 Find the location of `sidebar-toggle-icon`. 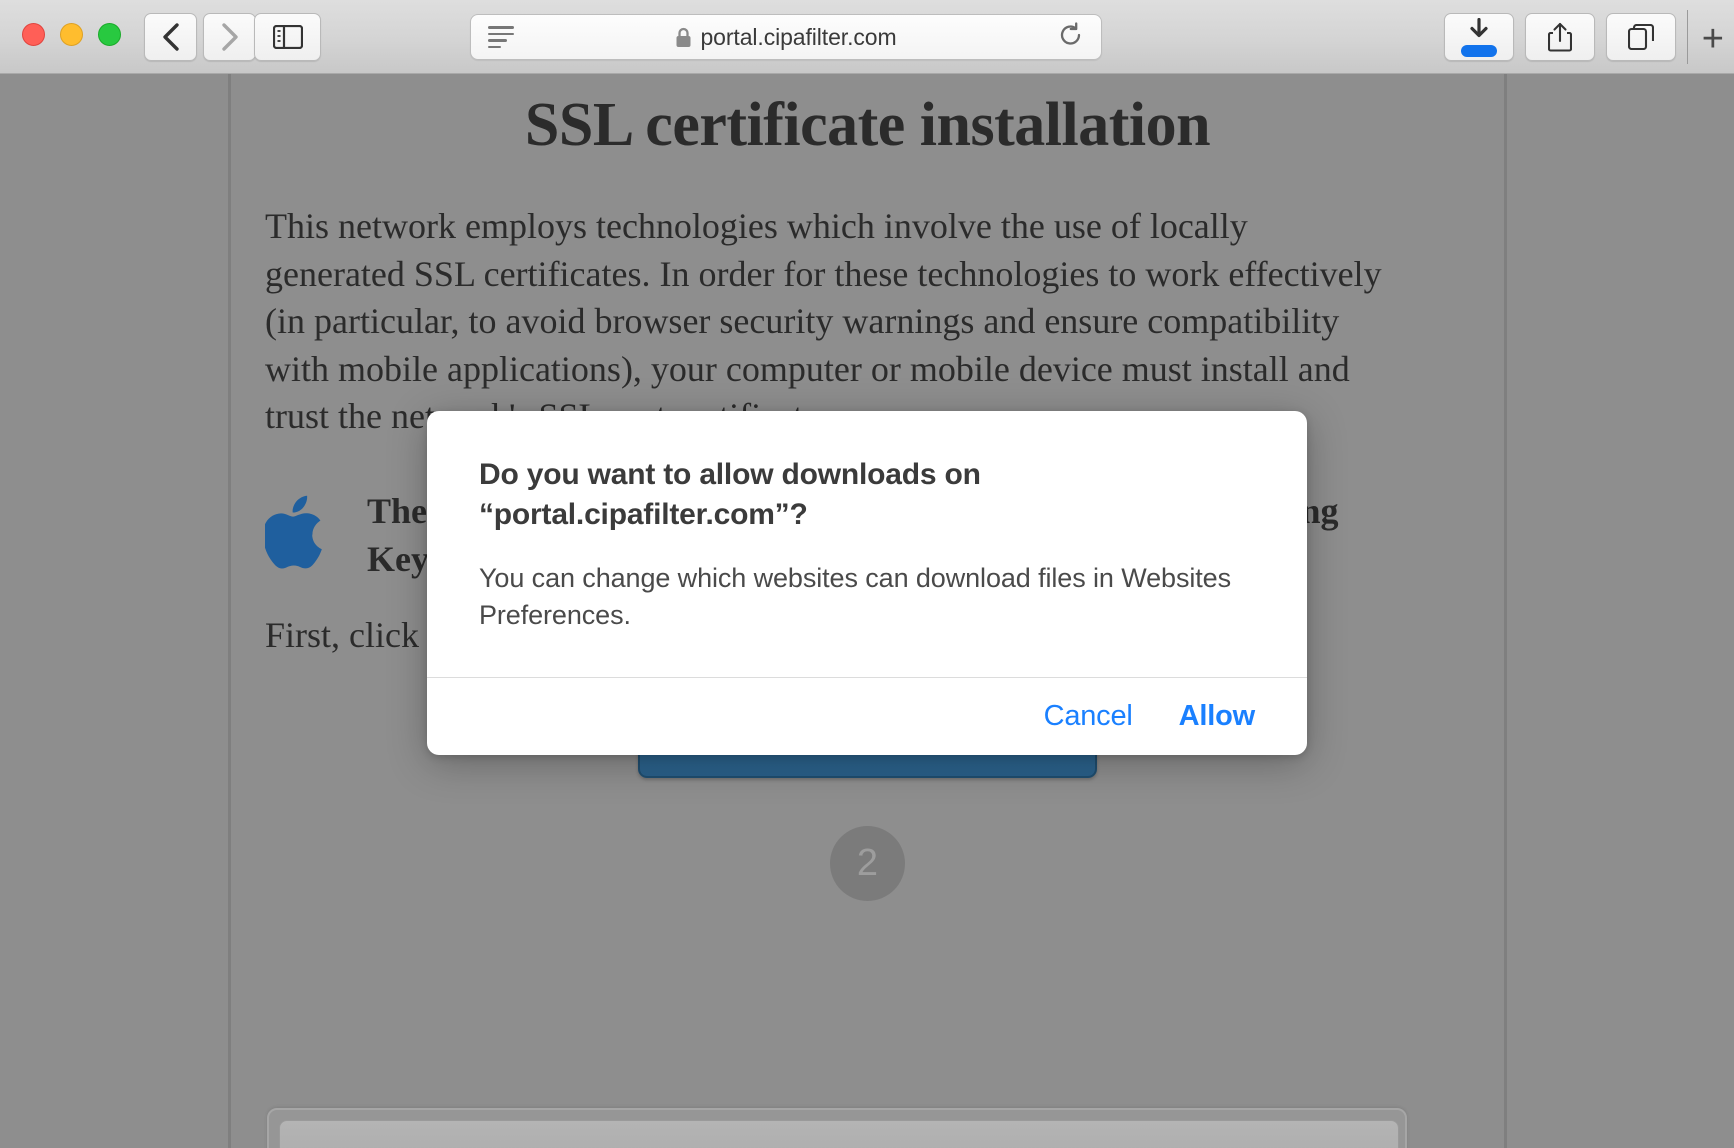

sidebar-toggle-icon is located at coordinates (287, 37).